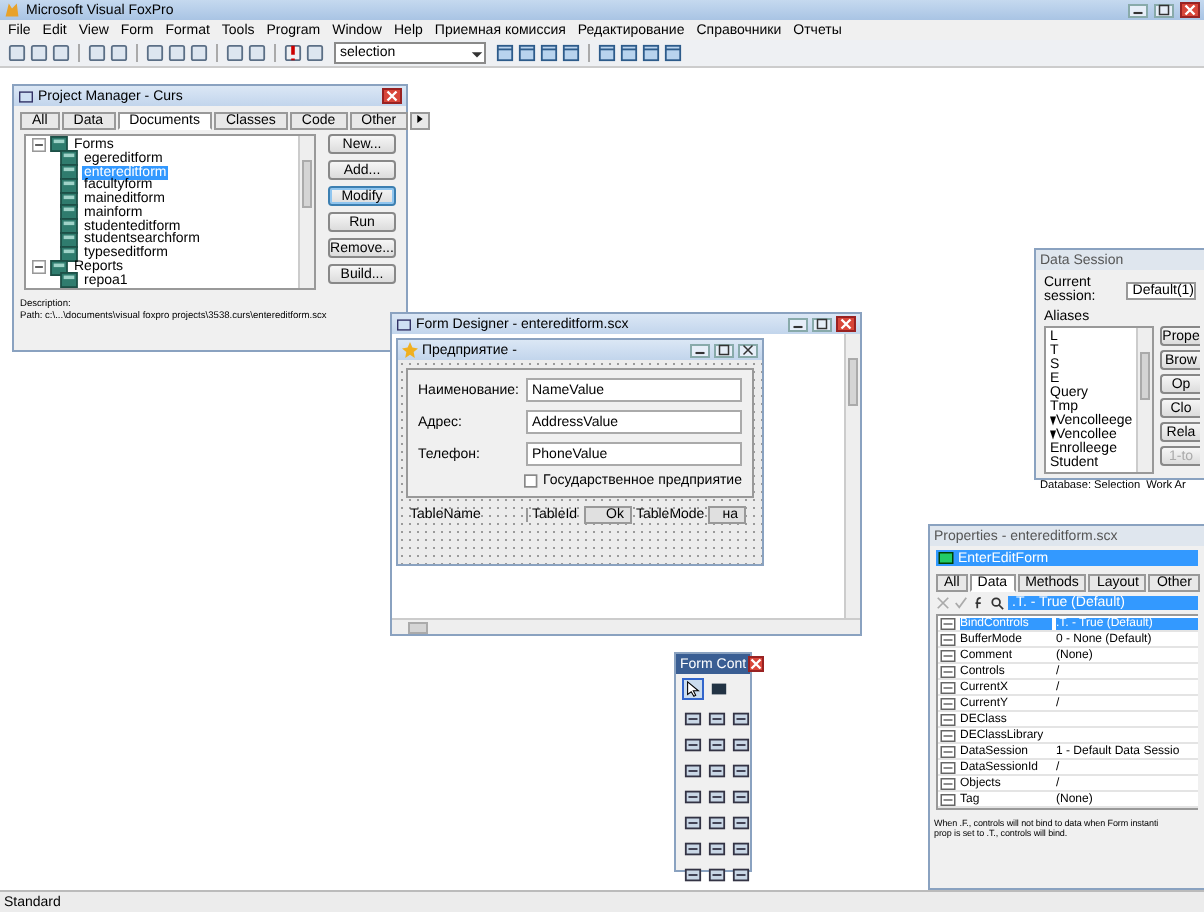  What do you see at coordinates (26, 96) in the screenshot?
I see `project-icon` at bounding box center [26, 96].